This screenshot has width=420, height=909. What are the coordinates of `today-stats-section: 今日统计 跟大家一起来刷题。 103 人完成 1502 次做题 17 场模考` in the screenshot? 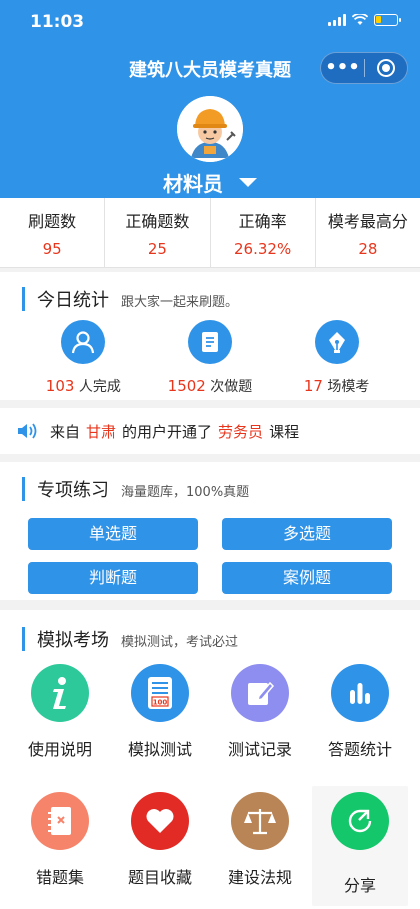 It's located at (210, 336).